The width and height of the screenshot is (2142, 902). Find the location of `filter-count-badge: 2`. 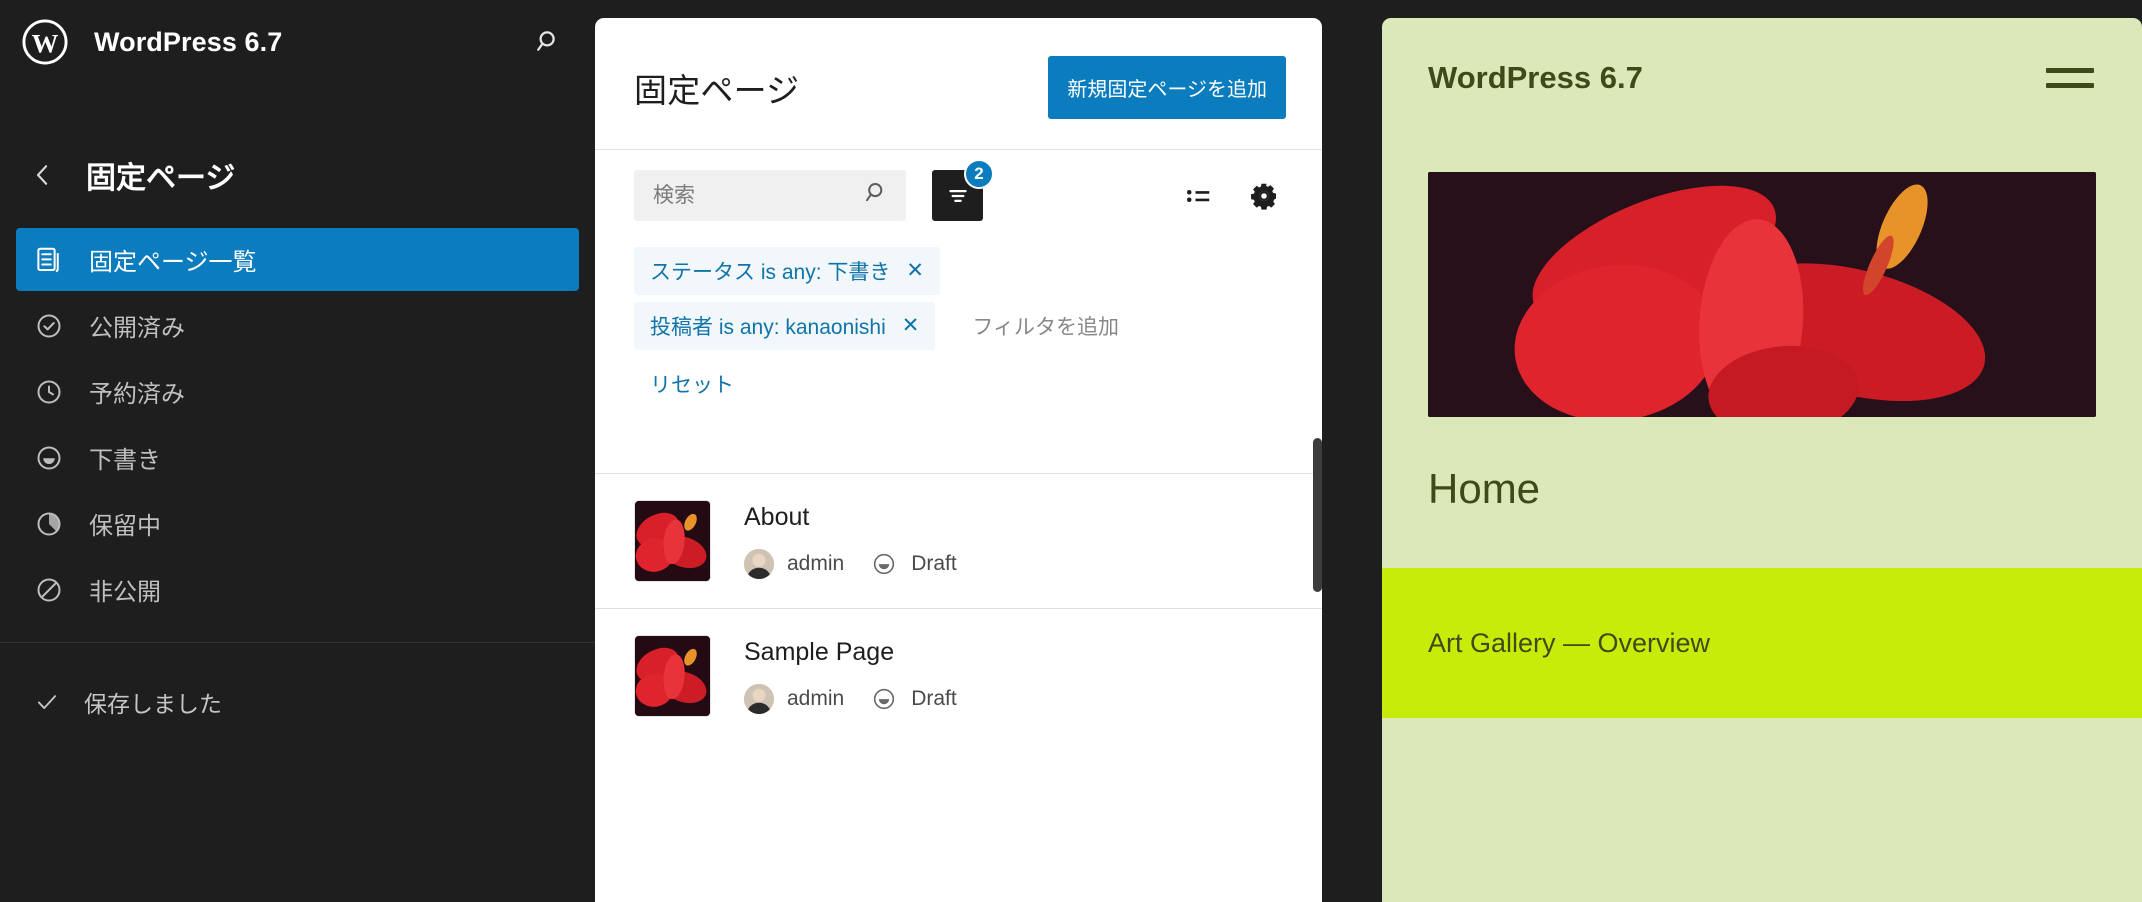

filter-count-badge: 2 is located at coordinates (979, 174).